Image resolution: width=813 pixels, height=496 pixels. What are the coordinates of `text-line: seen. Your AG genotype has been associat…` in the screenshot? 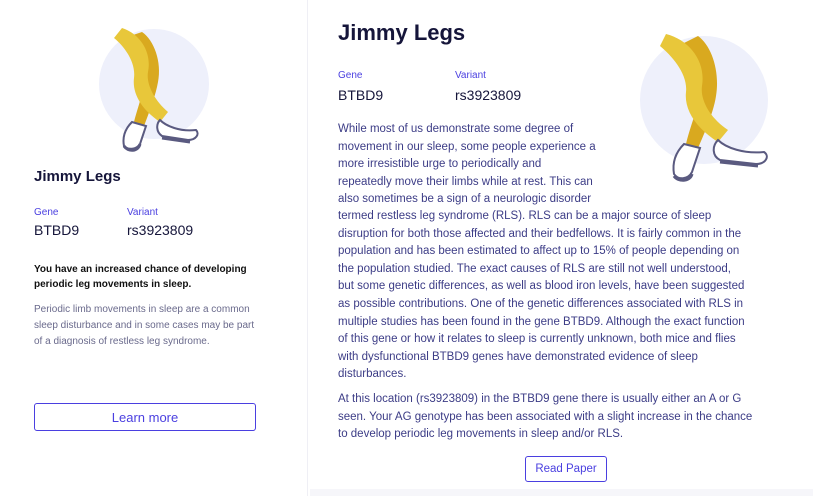 It's located at (545, 416).